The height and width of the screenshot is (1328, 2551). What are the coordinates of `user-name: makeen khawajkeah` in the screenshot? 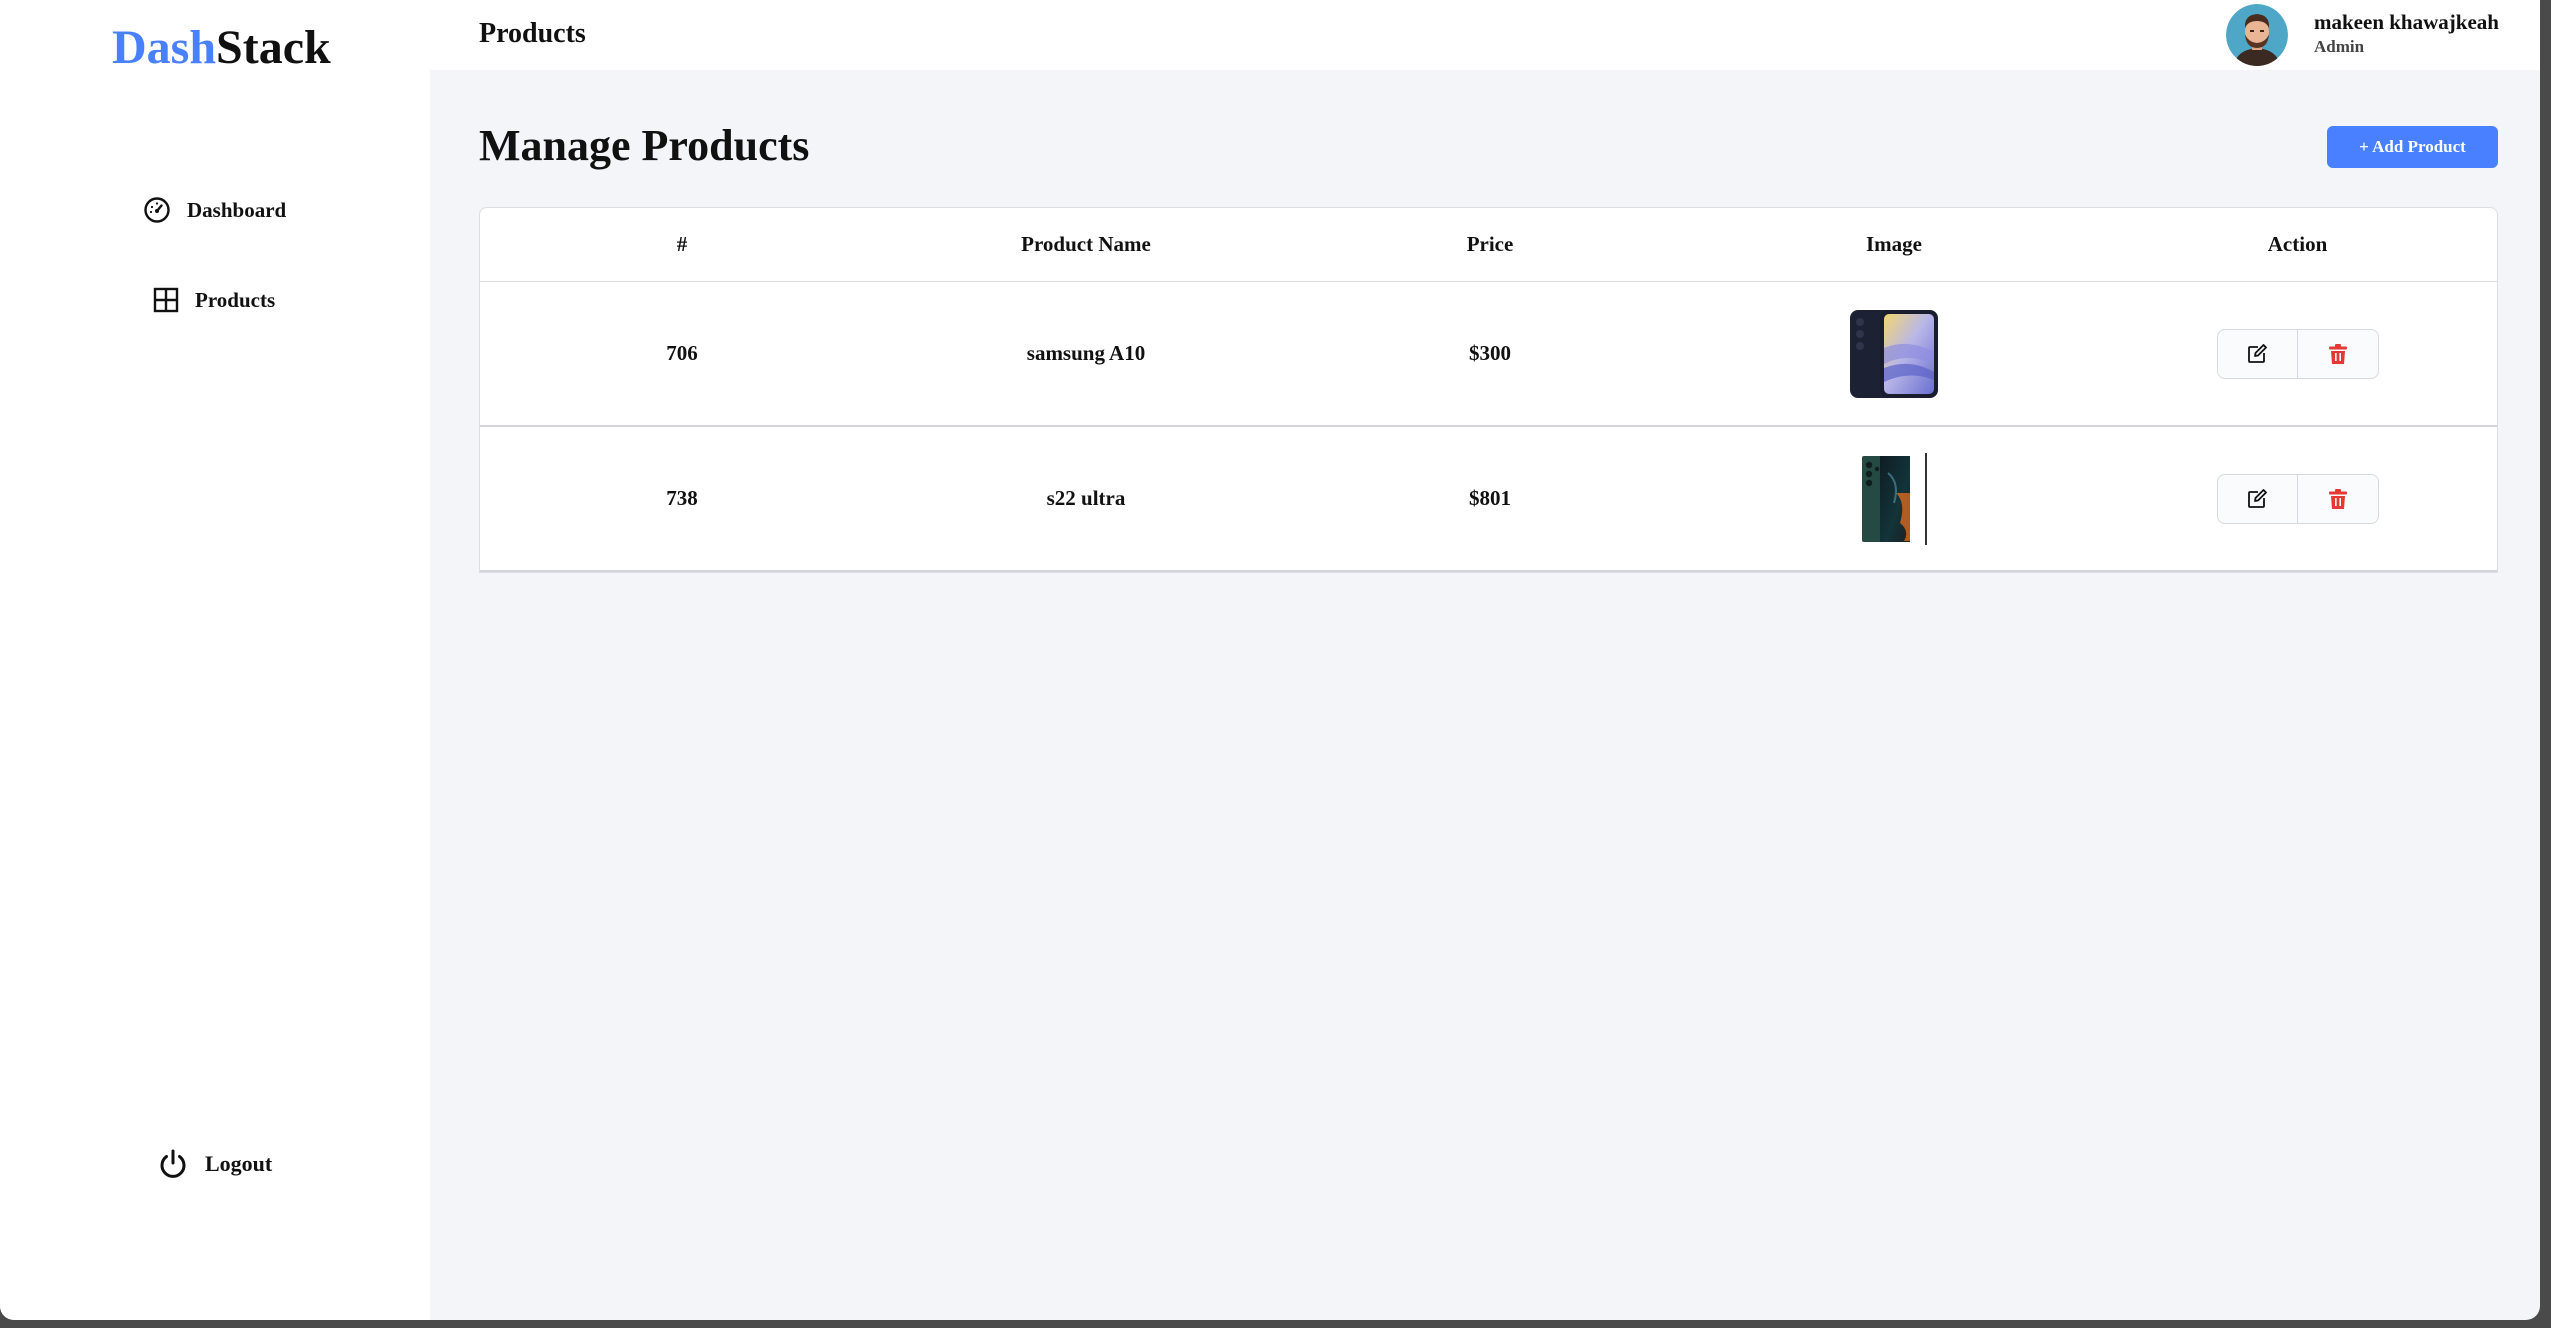 It's located at (2406, 22).